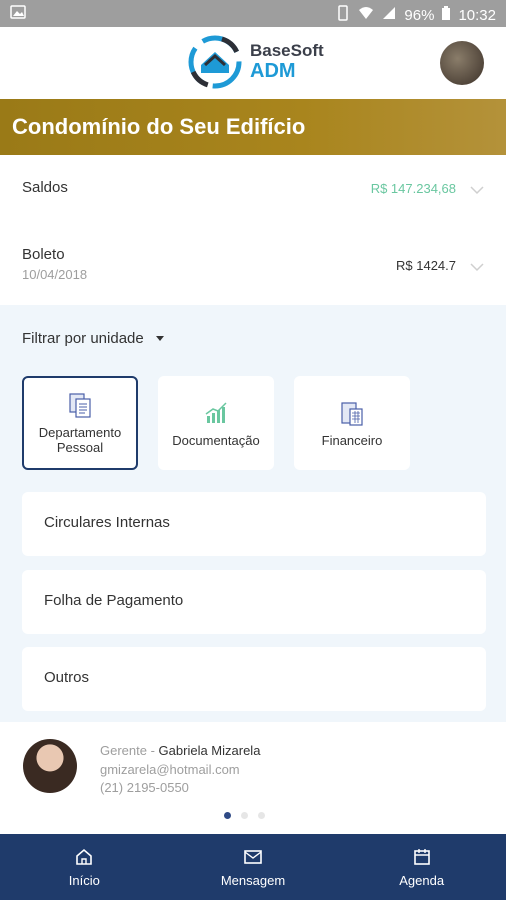 This screenshot has width=506, height=900. What do you see at coordinates (352, 413) in the screenshot?
I see `calculator-icon` at bounding box center [352, 413].